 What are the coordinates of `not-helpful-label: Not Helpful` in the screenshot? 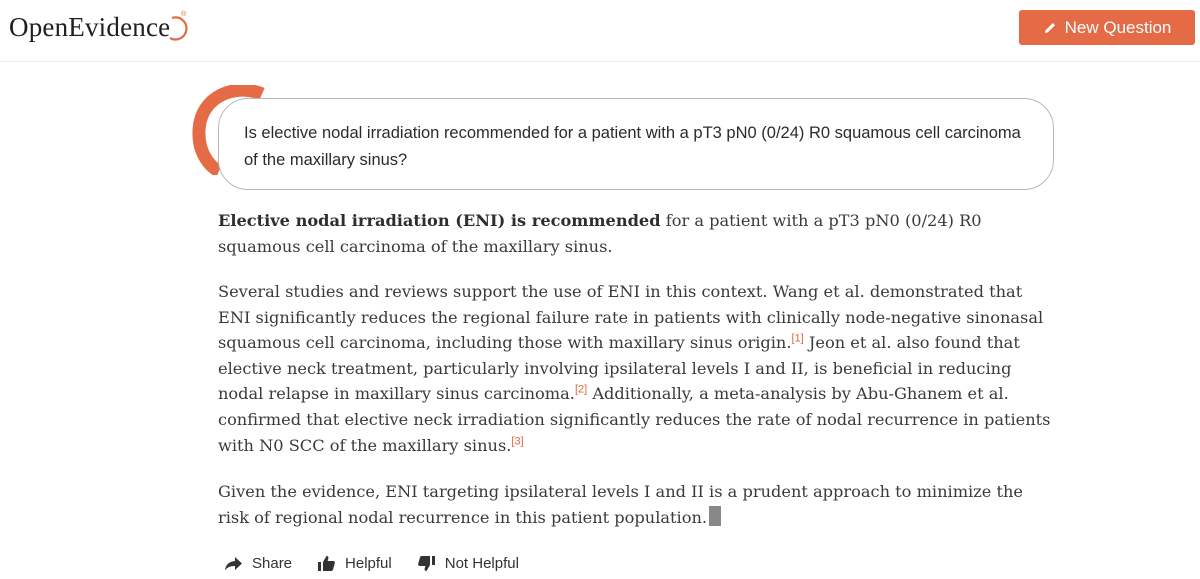 It's located at (481, 563).